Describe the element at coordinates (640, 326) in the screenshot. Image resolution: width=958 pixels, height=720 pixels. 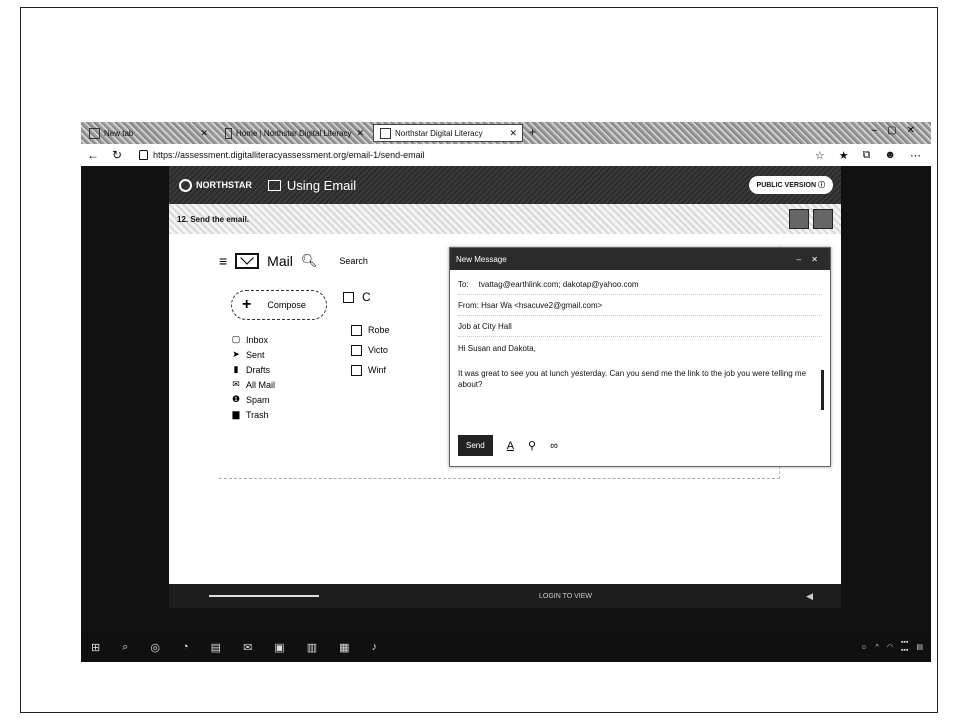
I see `subject-field: Job at City Hall` at that location.